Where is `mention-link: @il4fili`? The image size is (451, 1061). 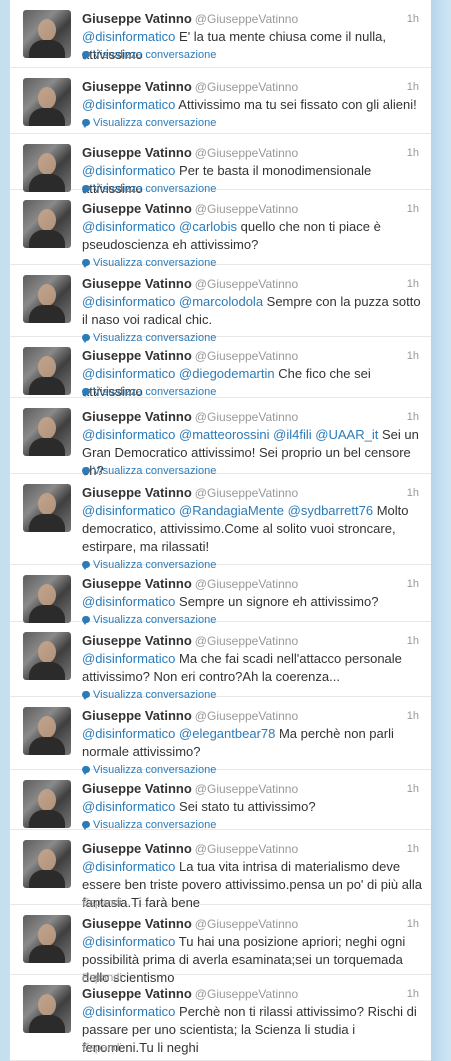
mention-link: @il4fili is located at coordinates (292, 434).